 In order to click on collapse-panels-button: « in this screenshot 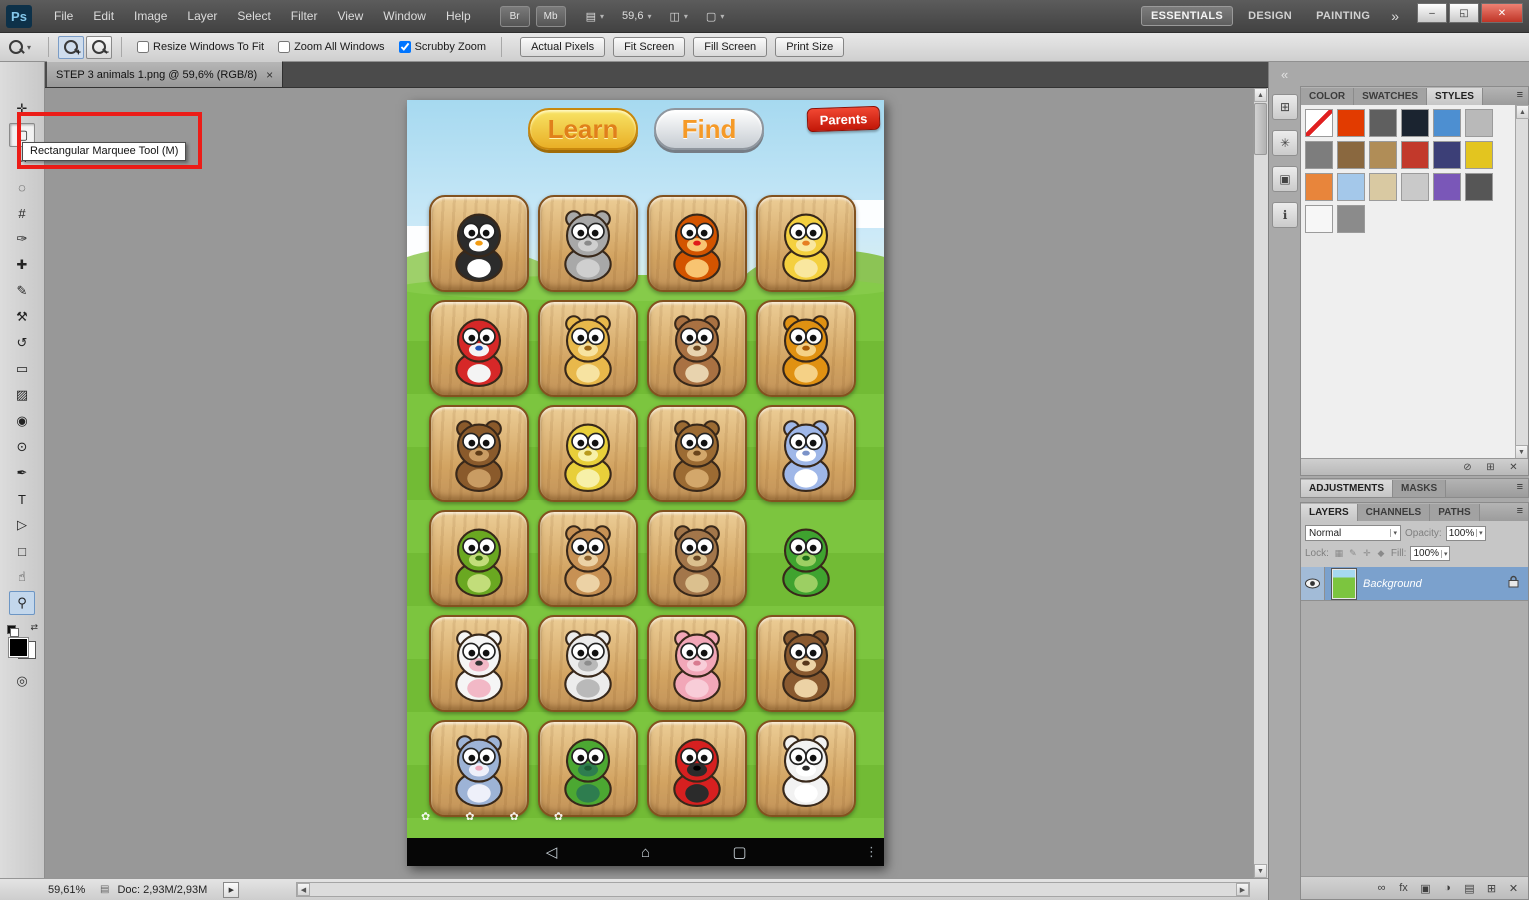, I will do `click(1284, 74)`.